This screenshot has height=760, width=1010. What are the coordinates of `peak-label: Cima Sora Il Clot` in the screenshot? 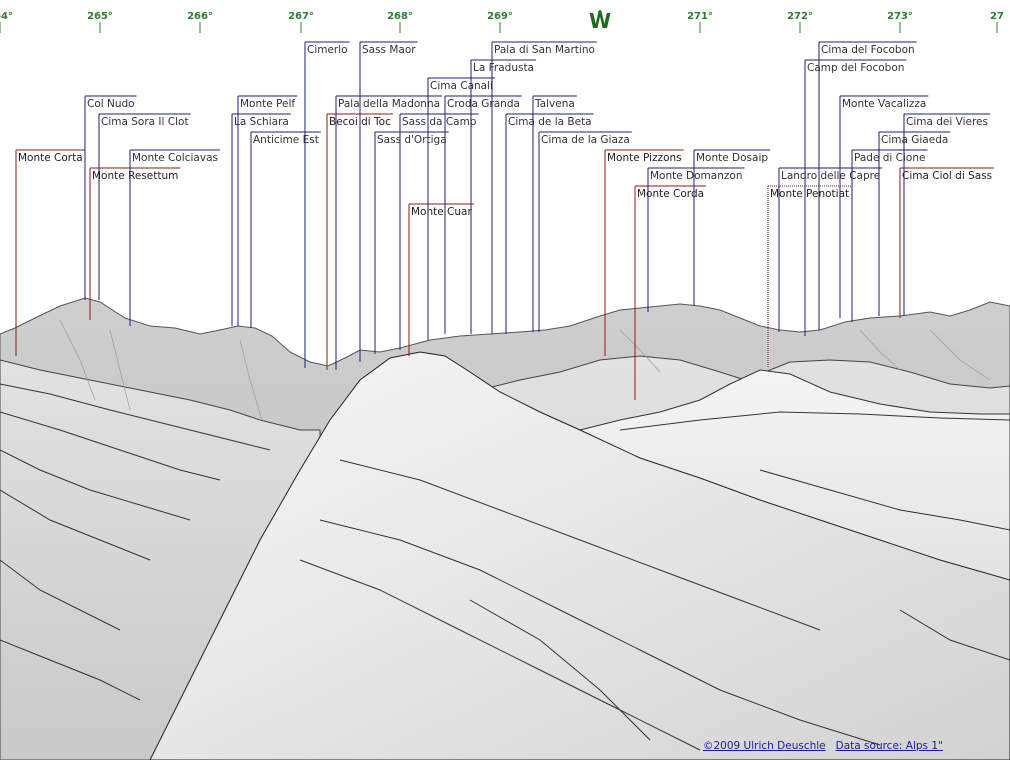 It's located at (144, 206).